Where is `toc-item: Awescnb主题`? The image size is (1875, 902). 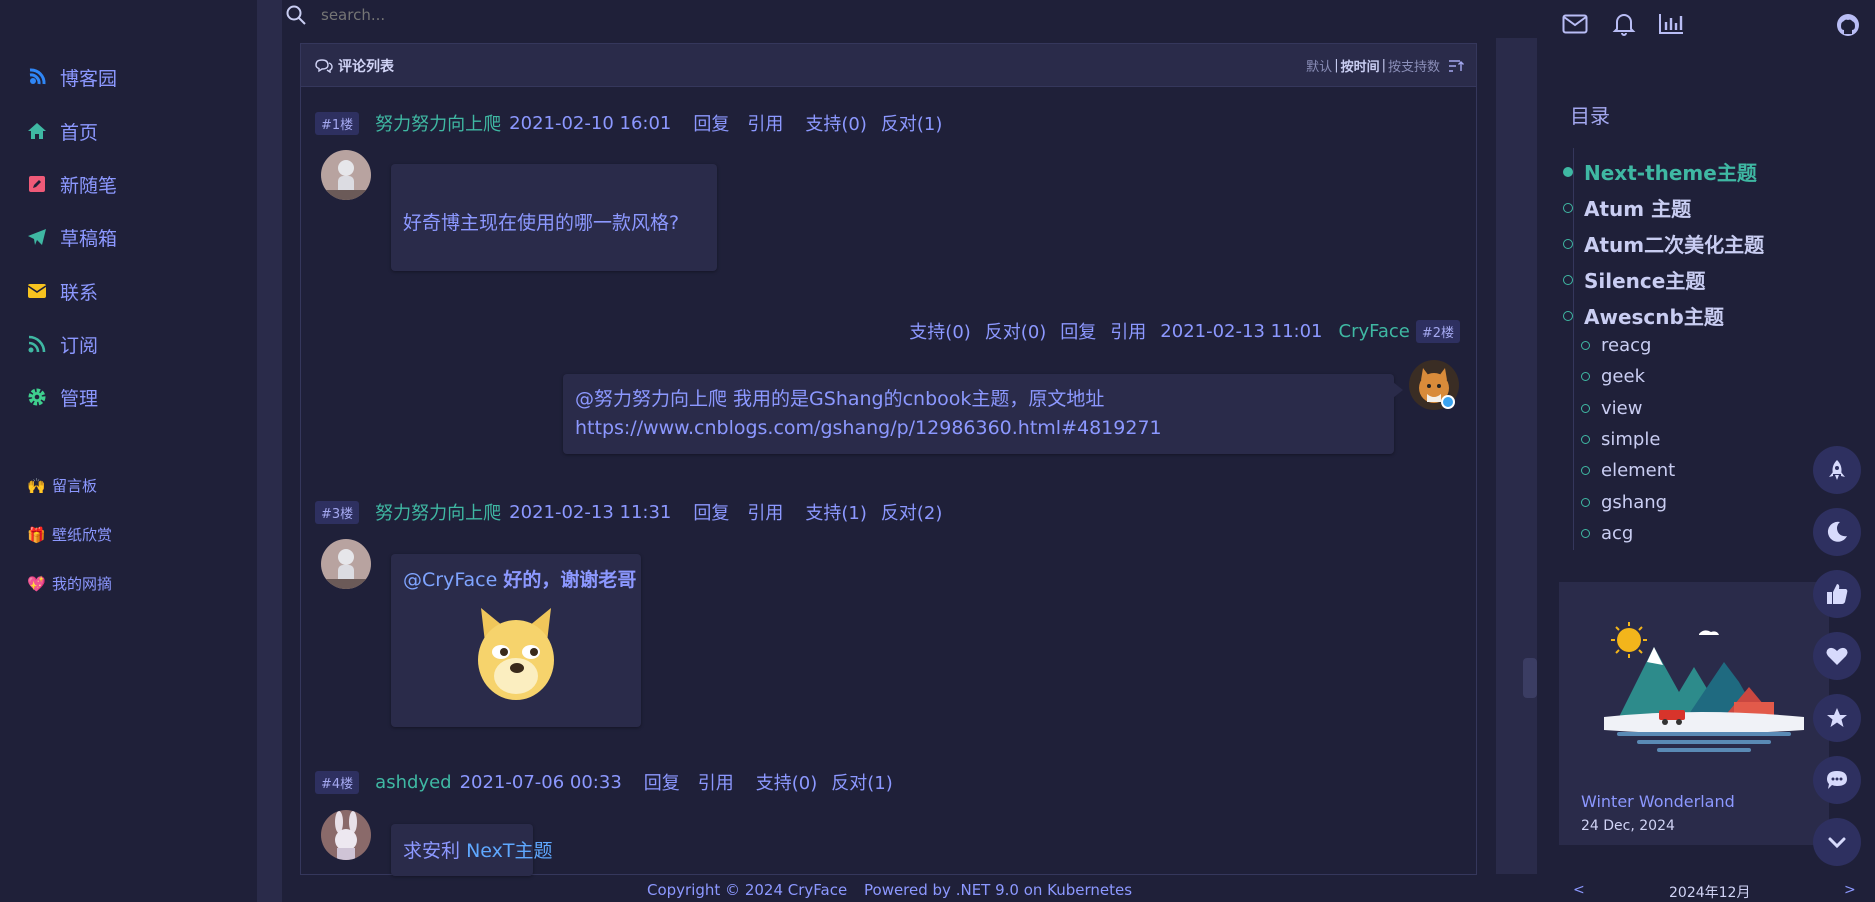 toc-item: Awescnb主题 is located at coordinates (1643, 315).